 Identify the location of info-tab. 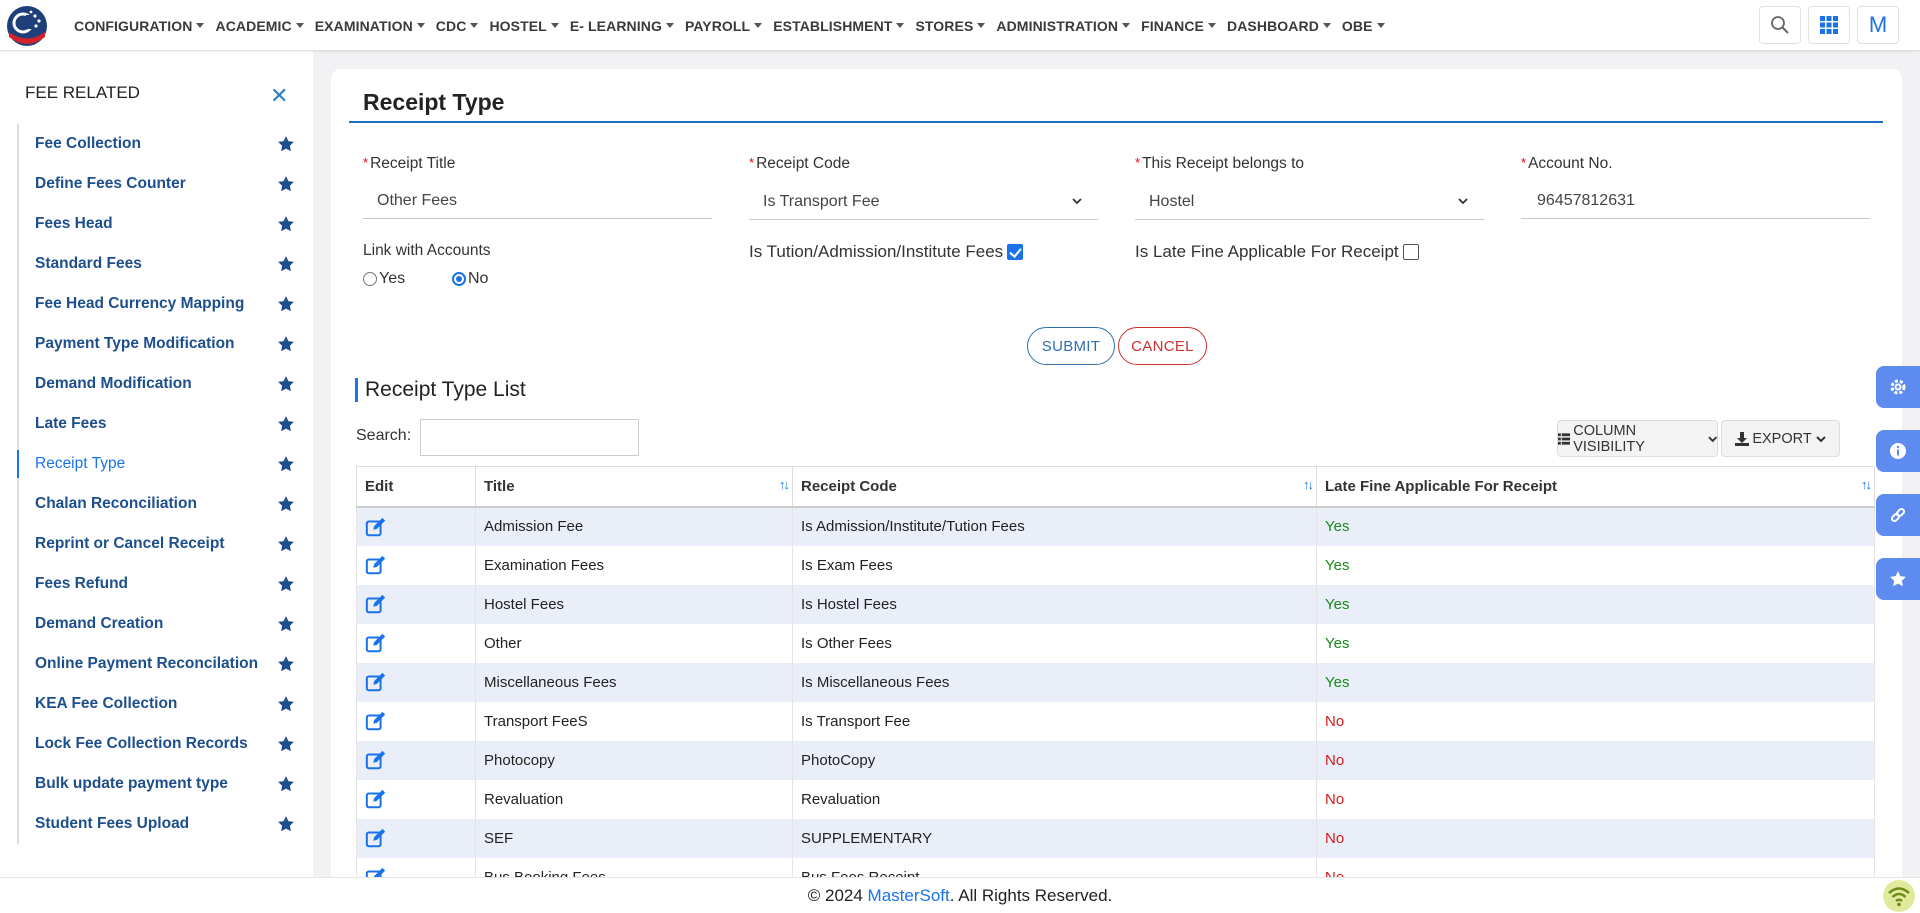
(1898, 451).